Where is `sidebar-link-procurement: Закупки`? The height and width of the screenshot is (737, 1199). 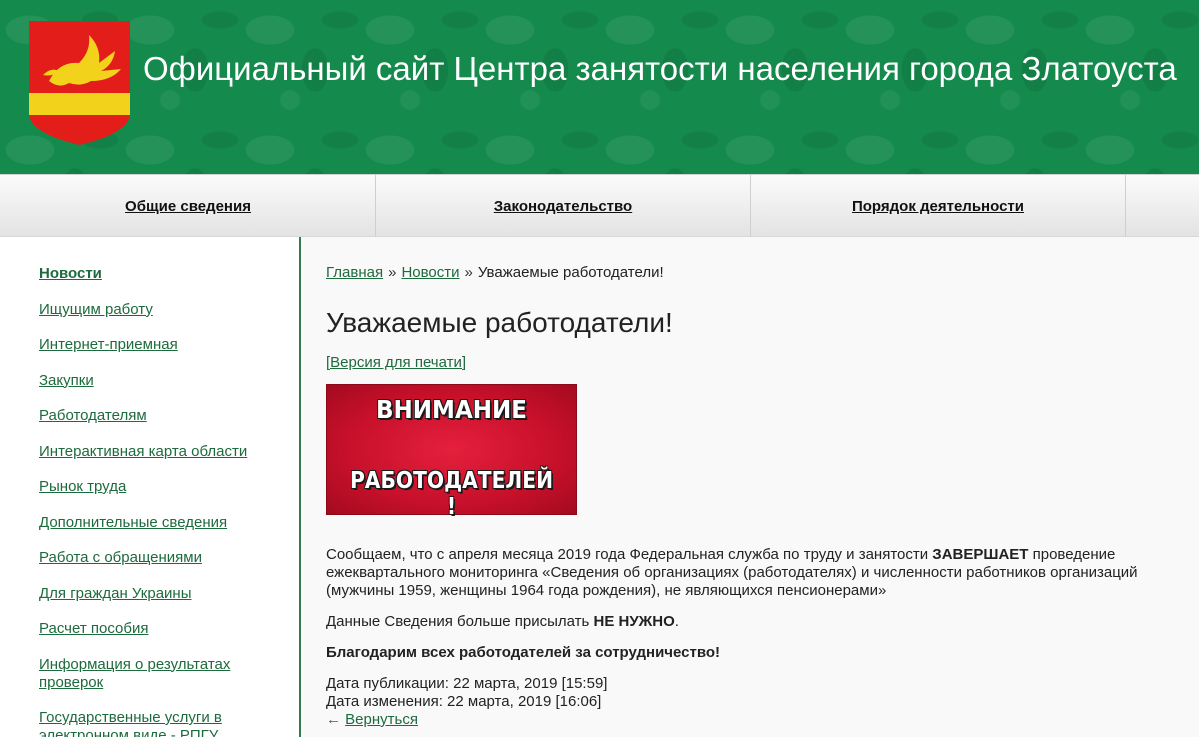
sidebar-link-procurement: Закупки is located at coordinates (66, 380).